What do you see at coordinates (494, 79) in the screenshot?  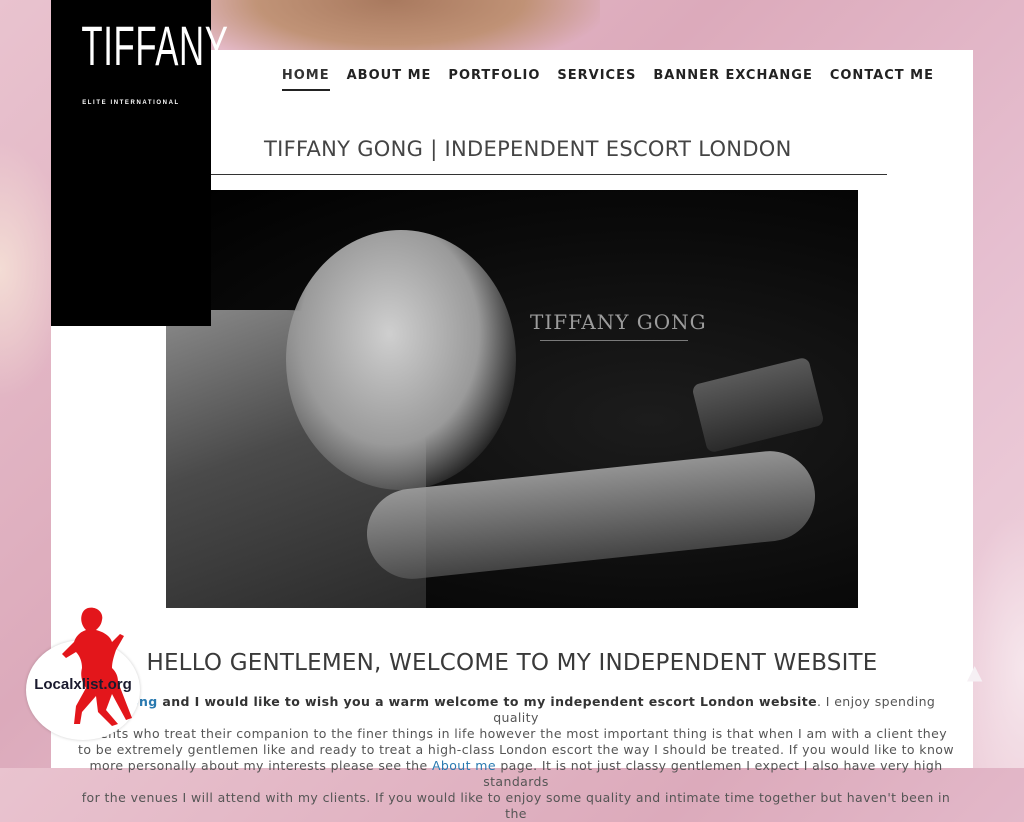 I see `nav-item-portfolio: PORTFOLIO` at bounding box center [494, 79].